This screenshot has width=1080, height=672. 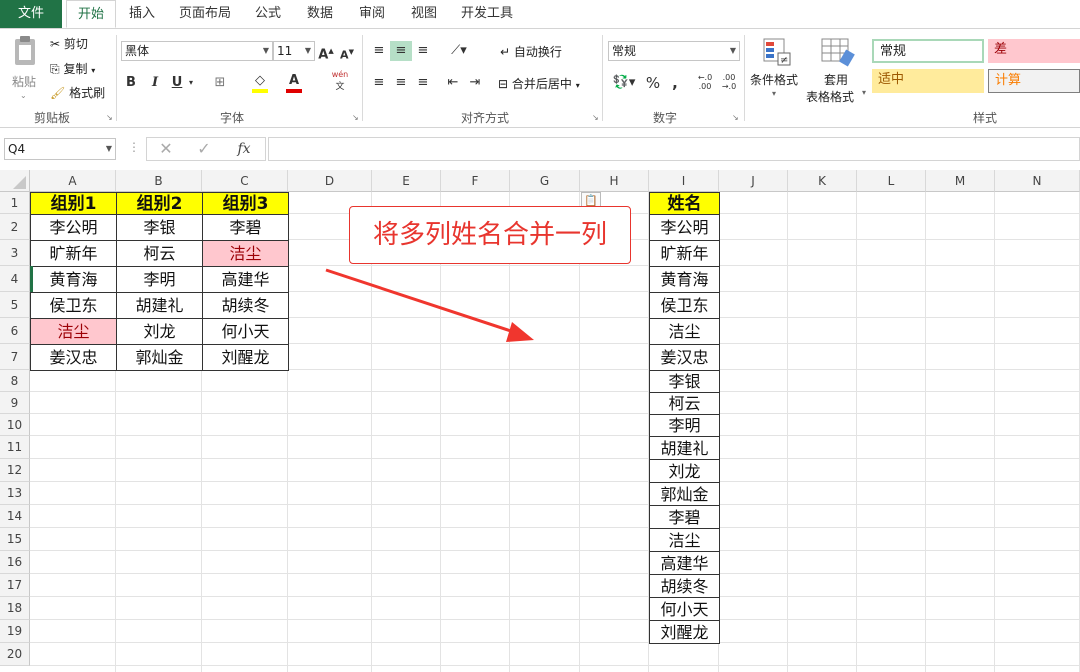 I want to click on decrease-decimal-icon: .00 →.0, so click(x=729, y=83).